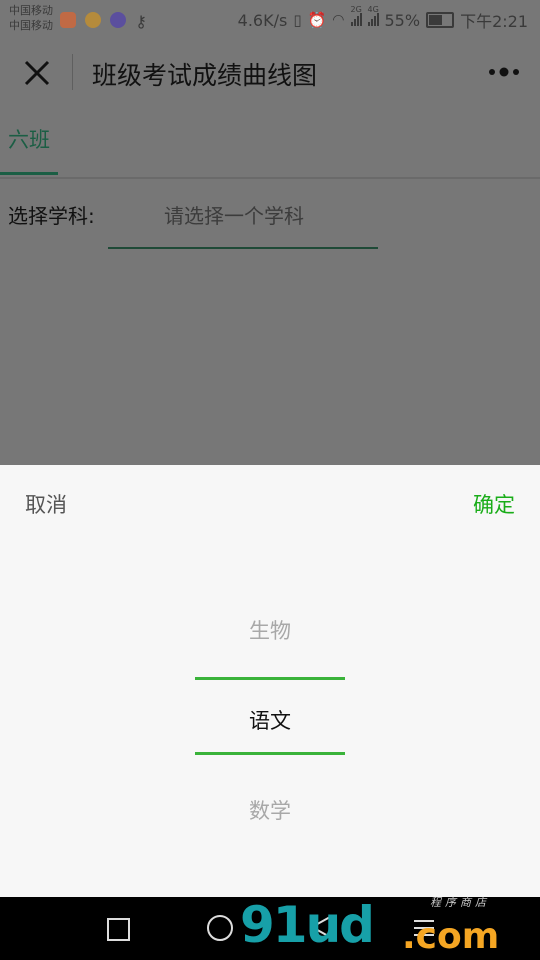  I want to click on alarm-icon: ⏰, so click(317, 20).